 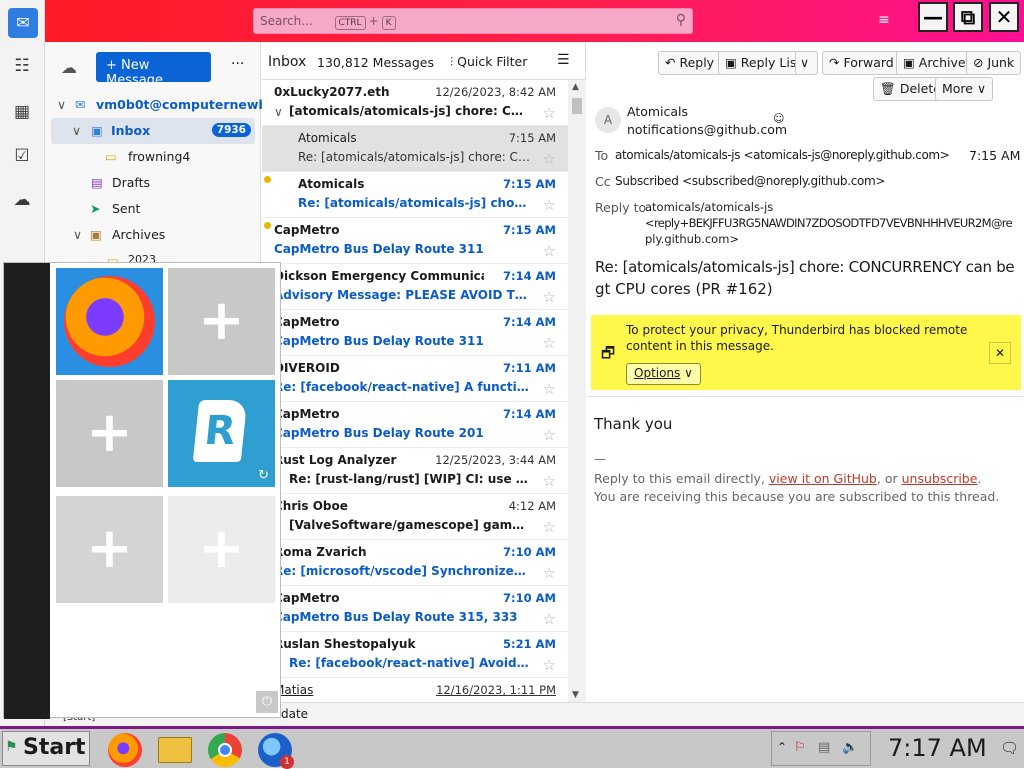 What do you see at coordinates (575, 695) in the screenshot?
I see `scroll-down-icon: ▼` at bounding box center [575, 695].